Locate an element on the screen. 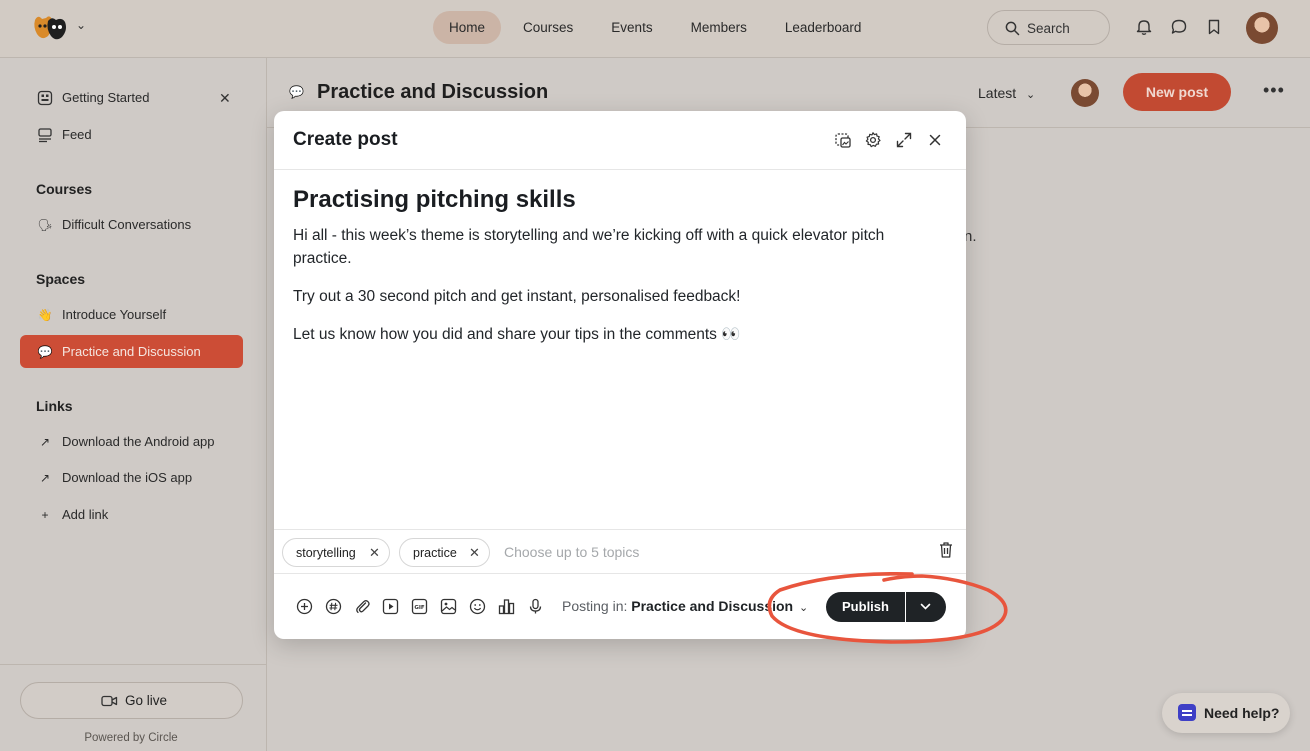  modal-title: Create post is located at coordinates (345, 139).